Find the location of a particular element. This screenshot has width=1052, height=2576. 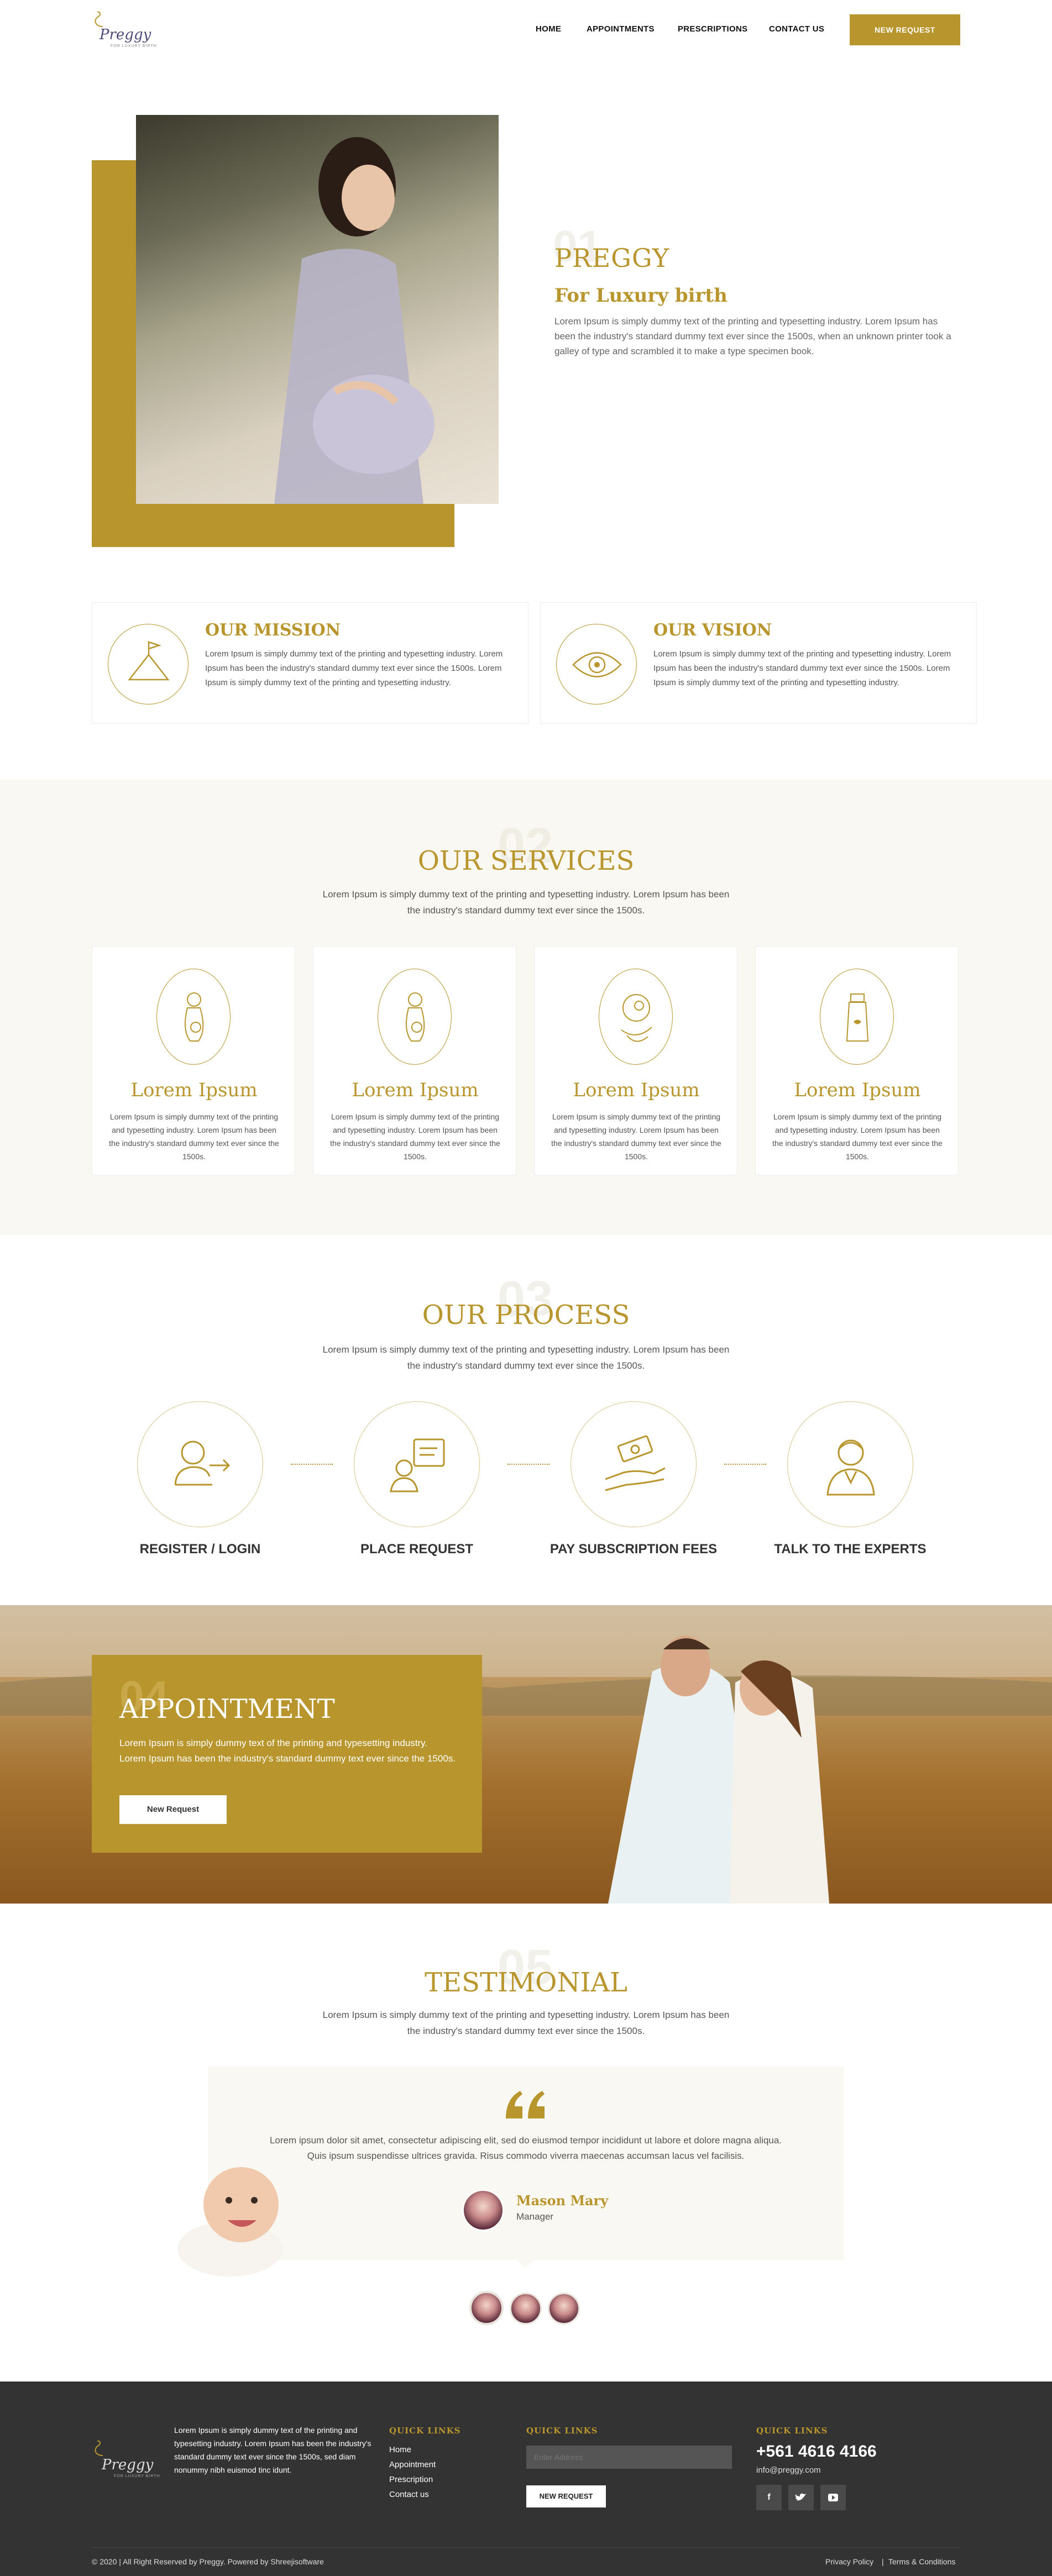

youtube-icon is located at coordinates (833, 2497).